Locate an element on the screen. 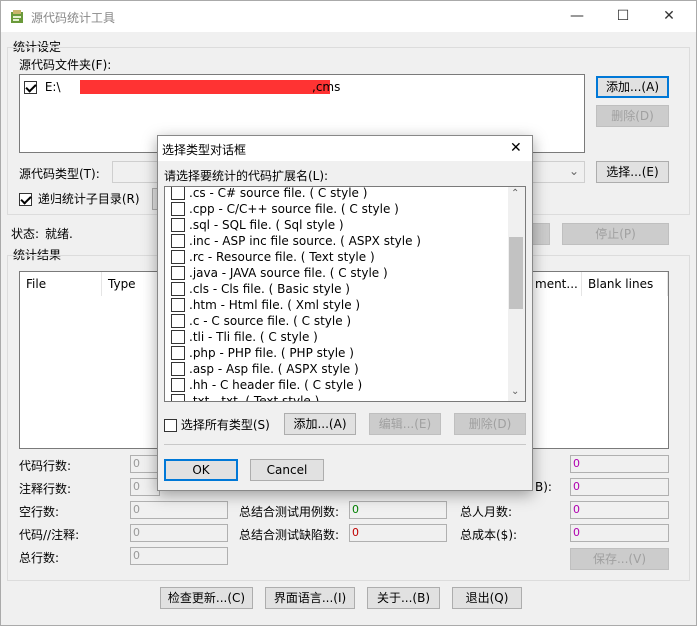 This screenshot has width=697, height=626. test-defects-label: 总结合测试缺陷数: is located at coordinates (289, 535).